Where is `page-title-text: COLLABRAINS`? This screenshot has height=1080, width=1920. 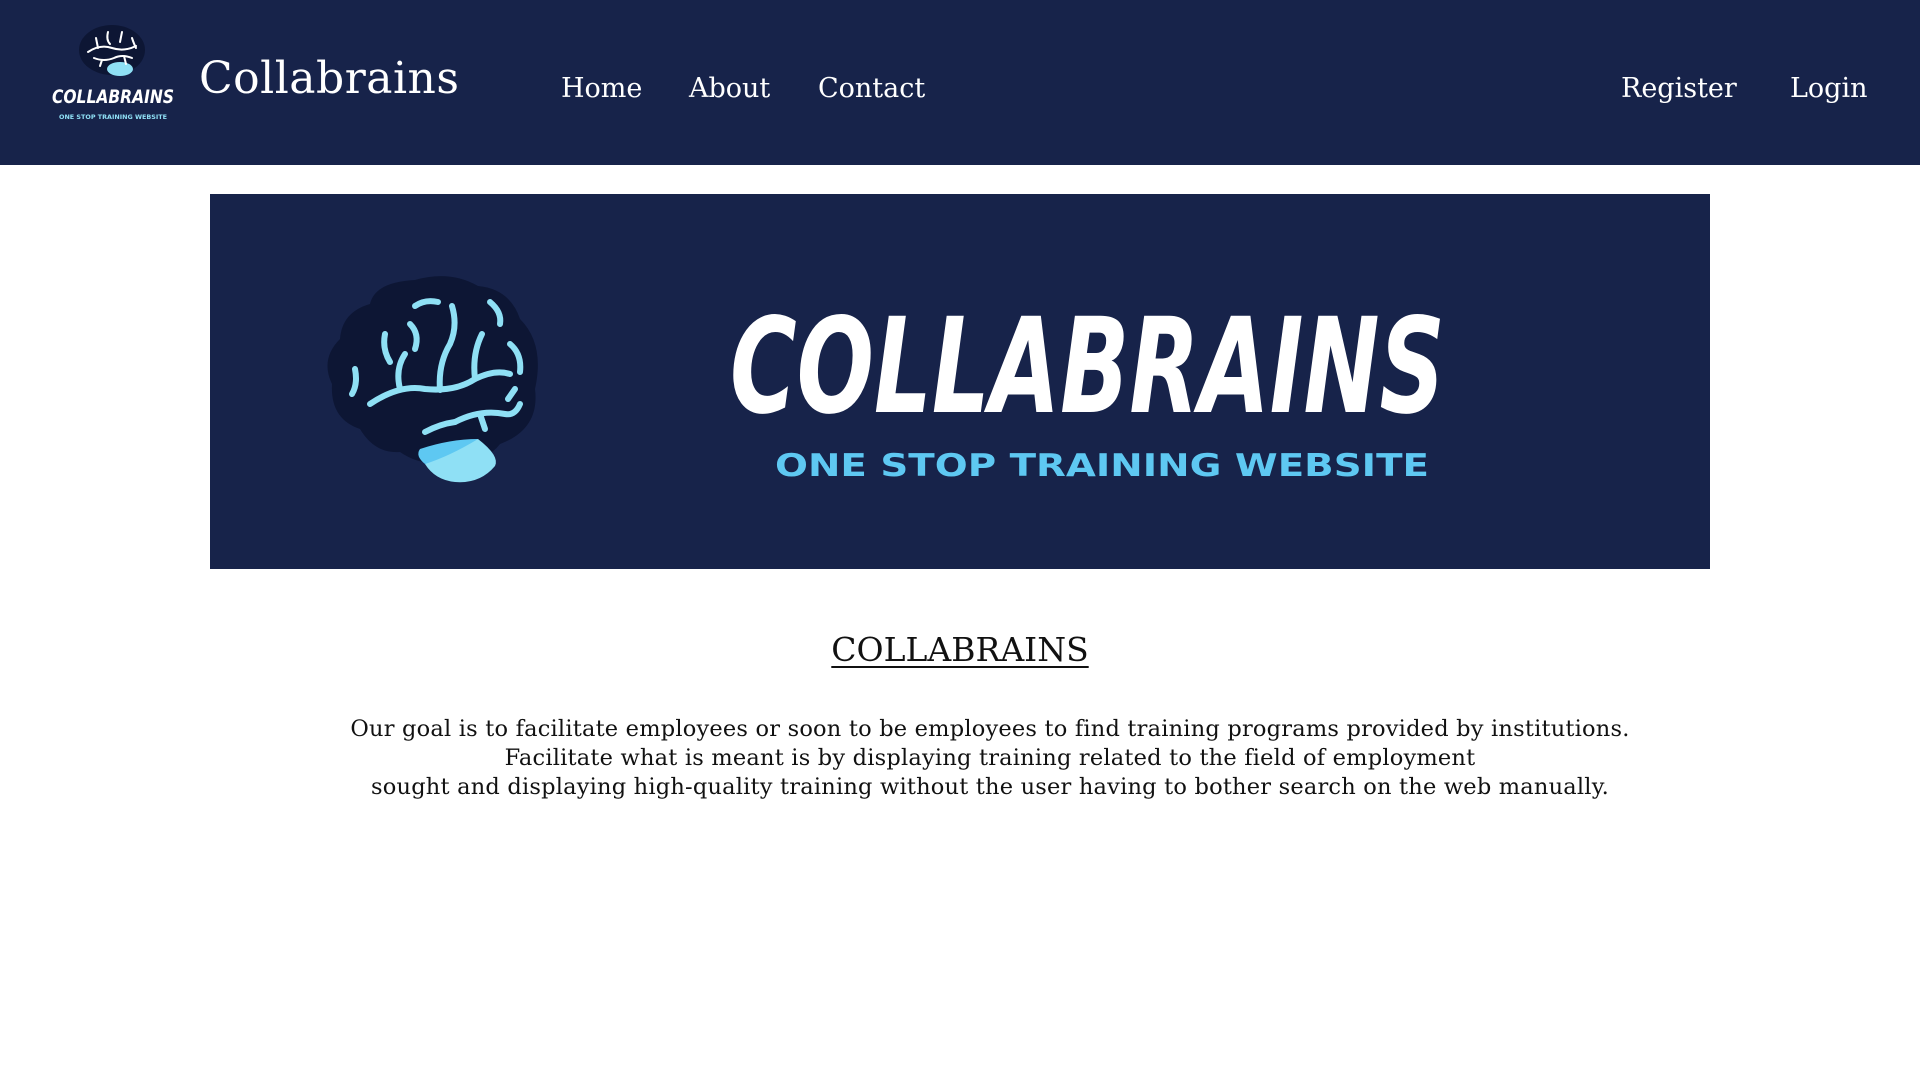
page-title-text: COLLABRAINS is located at coordinates (960, 649).